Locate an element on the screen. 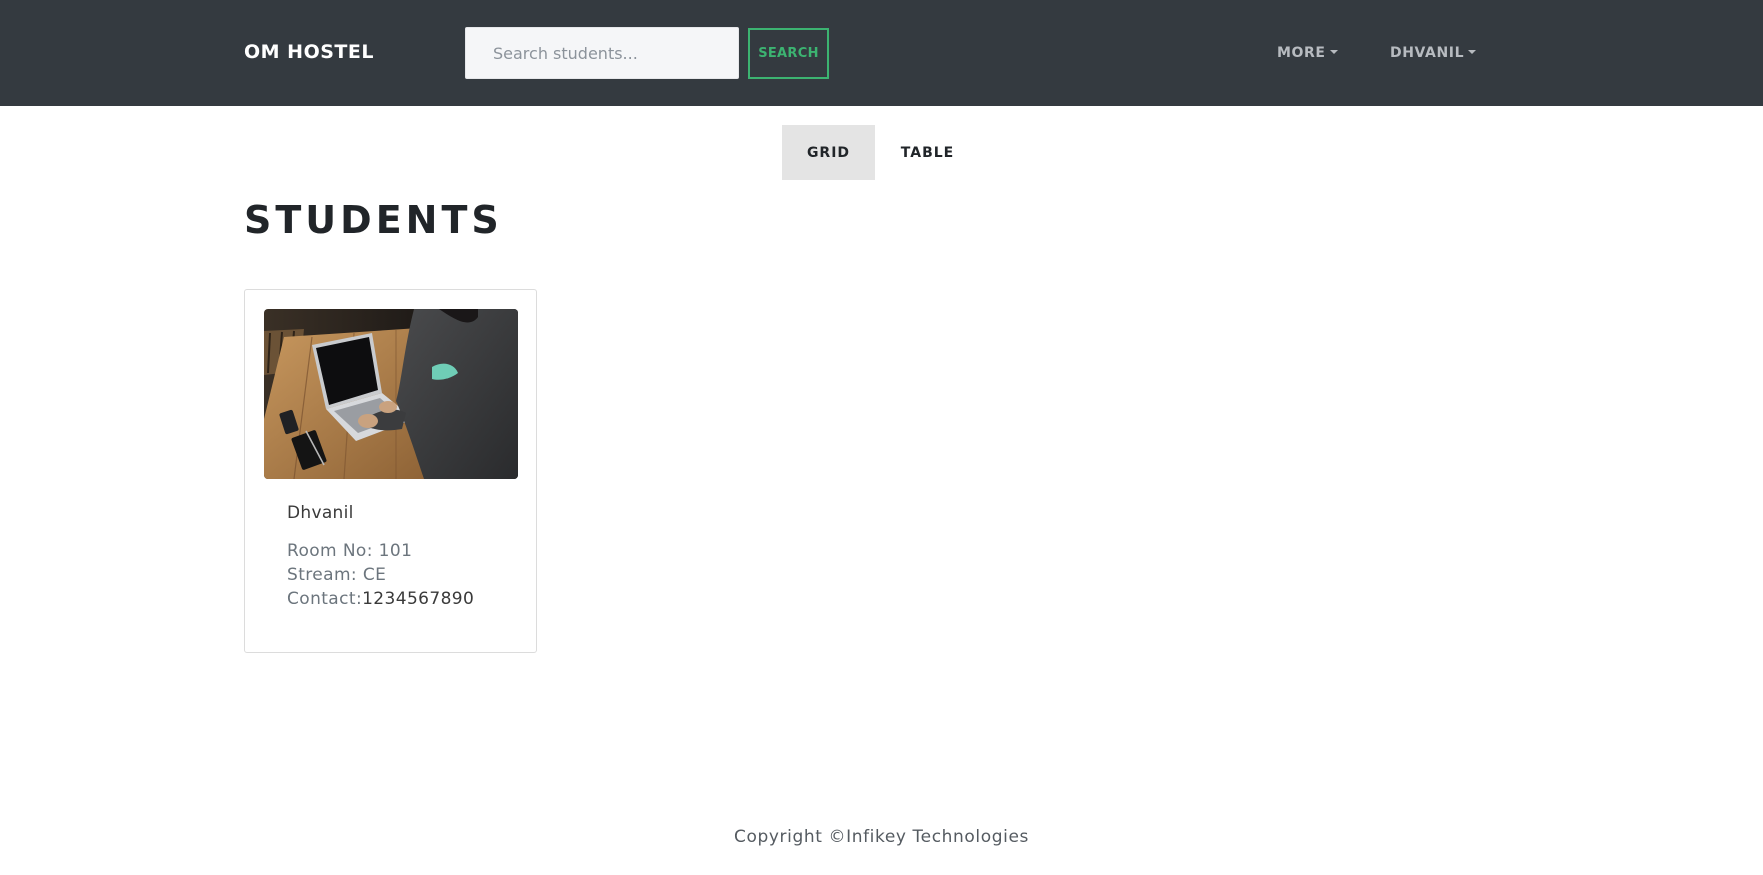 This screenshot has width=1763, height=875. student-name: Dhvanil is located at coordinates (320, 513).